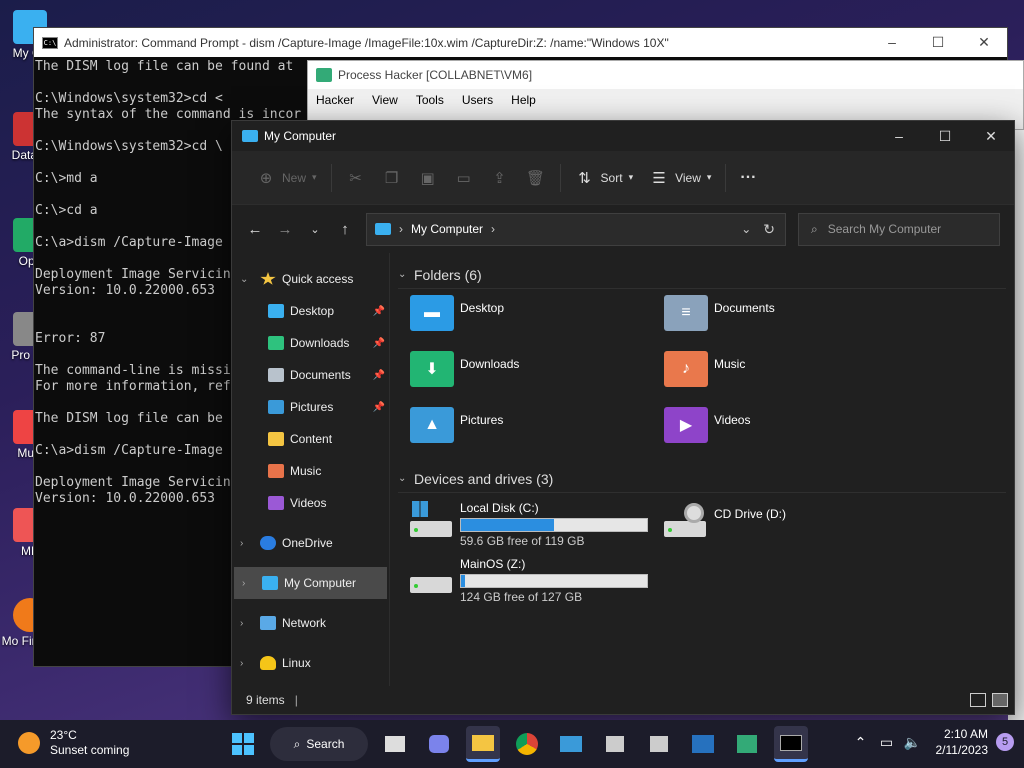 Image resolution: width=1024 pixels, height=768 pixels. Describe the element at coordinates (392, 178) in the screenshot. I see `copy-button: ❐` at that location.